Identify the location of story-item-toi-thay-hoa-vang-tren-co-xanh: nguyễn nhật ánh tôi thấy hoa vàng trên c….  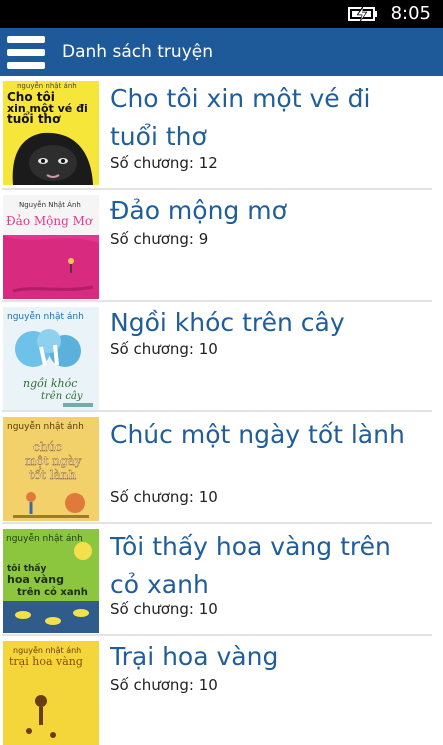
(216, 580).